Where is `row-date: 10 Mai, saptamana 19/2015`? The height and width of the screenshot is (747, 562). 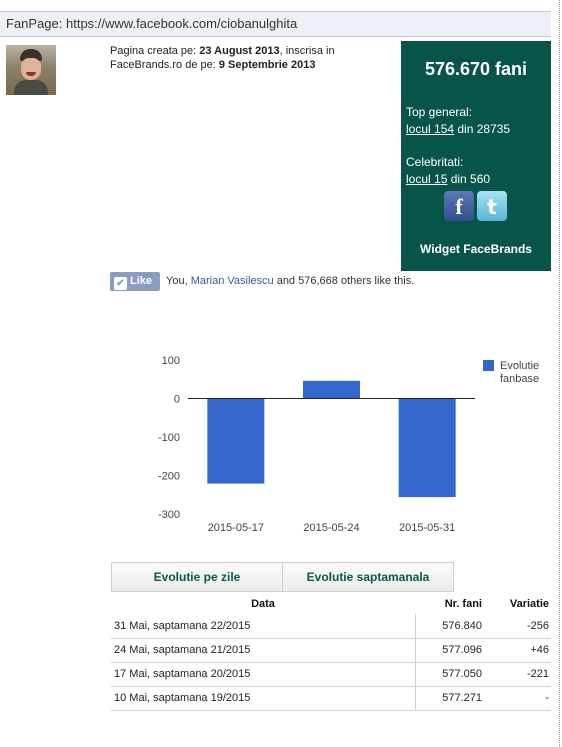
row-date: 10 Mai, saptamana 19/2015 is located at coordinates (263, 698).